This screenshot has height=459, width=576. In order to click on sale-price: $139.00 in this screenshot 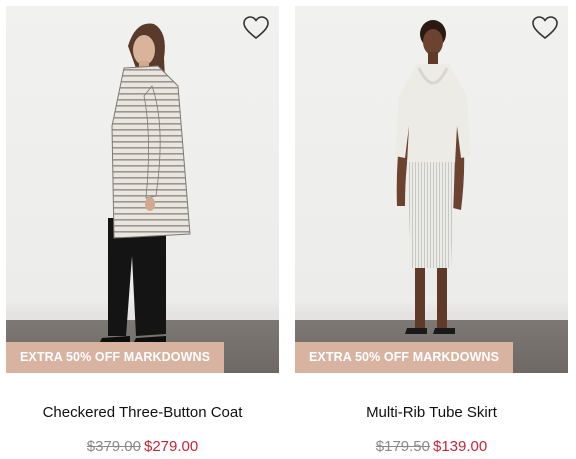, I will do `click(460, 446)`.